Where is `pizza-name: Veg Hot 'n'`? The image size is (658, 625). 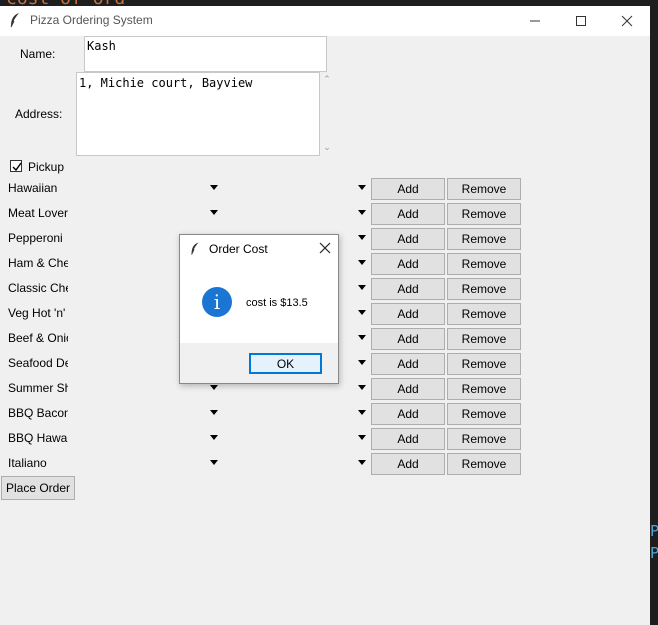
pizza-name: Veg Hot 'n' is located at coordinates (37, 313).